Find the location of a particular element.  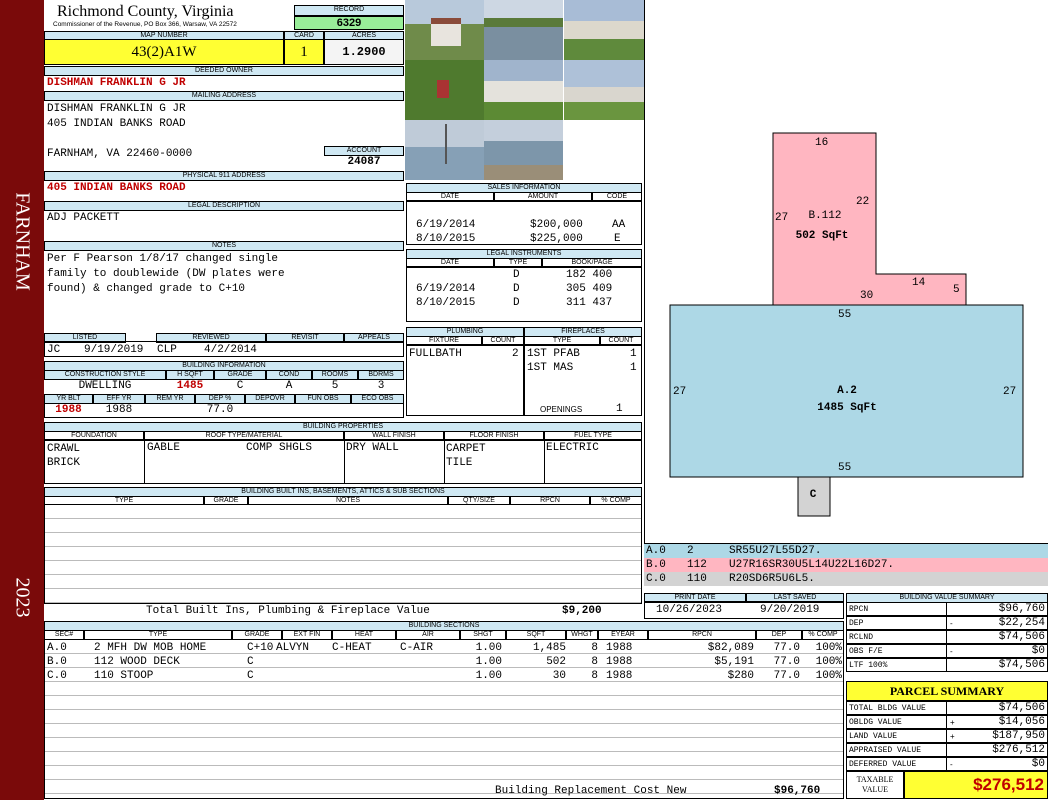

fp-type-2: 1ST MAS is located at coordinates (550, 368).